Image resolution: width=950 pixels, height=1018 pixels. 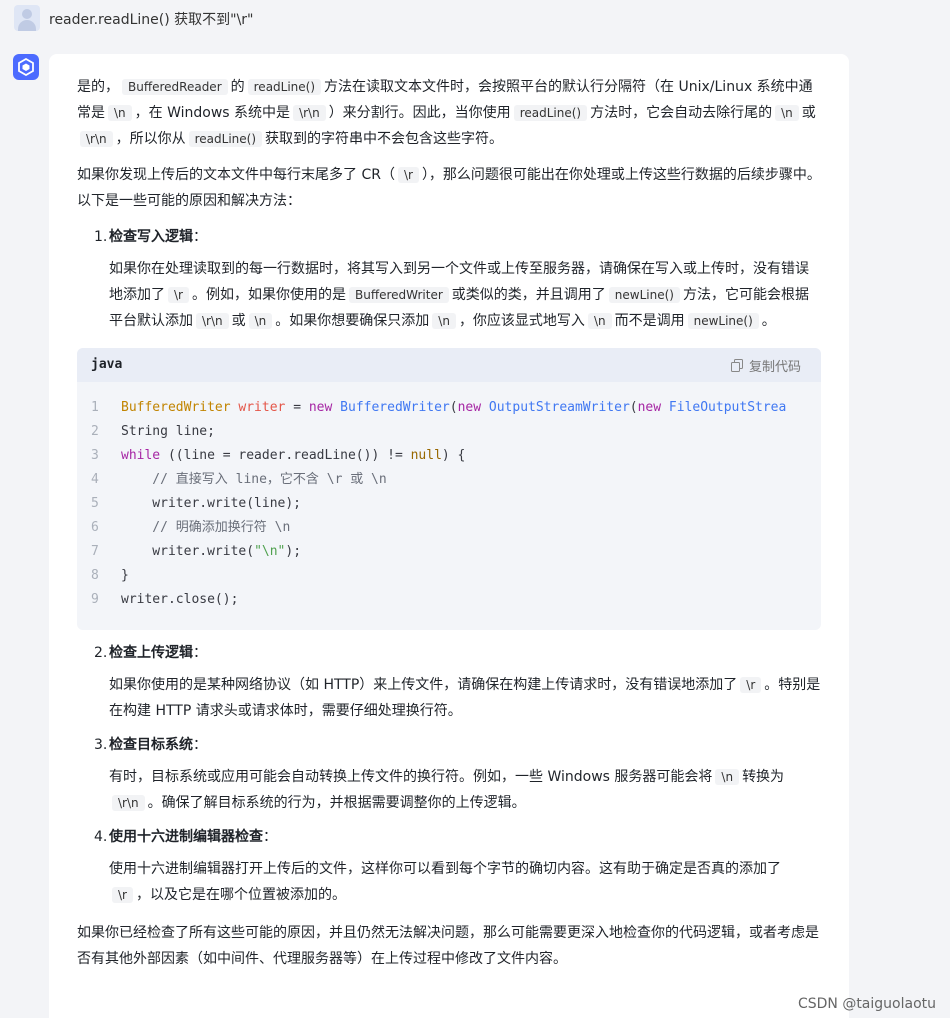 I want to click on list-item-3-title: 3. 检查目标系统：, so click(x=150, y=745).